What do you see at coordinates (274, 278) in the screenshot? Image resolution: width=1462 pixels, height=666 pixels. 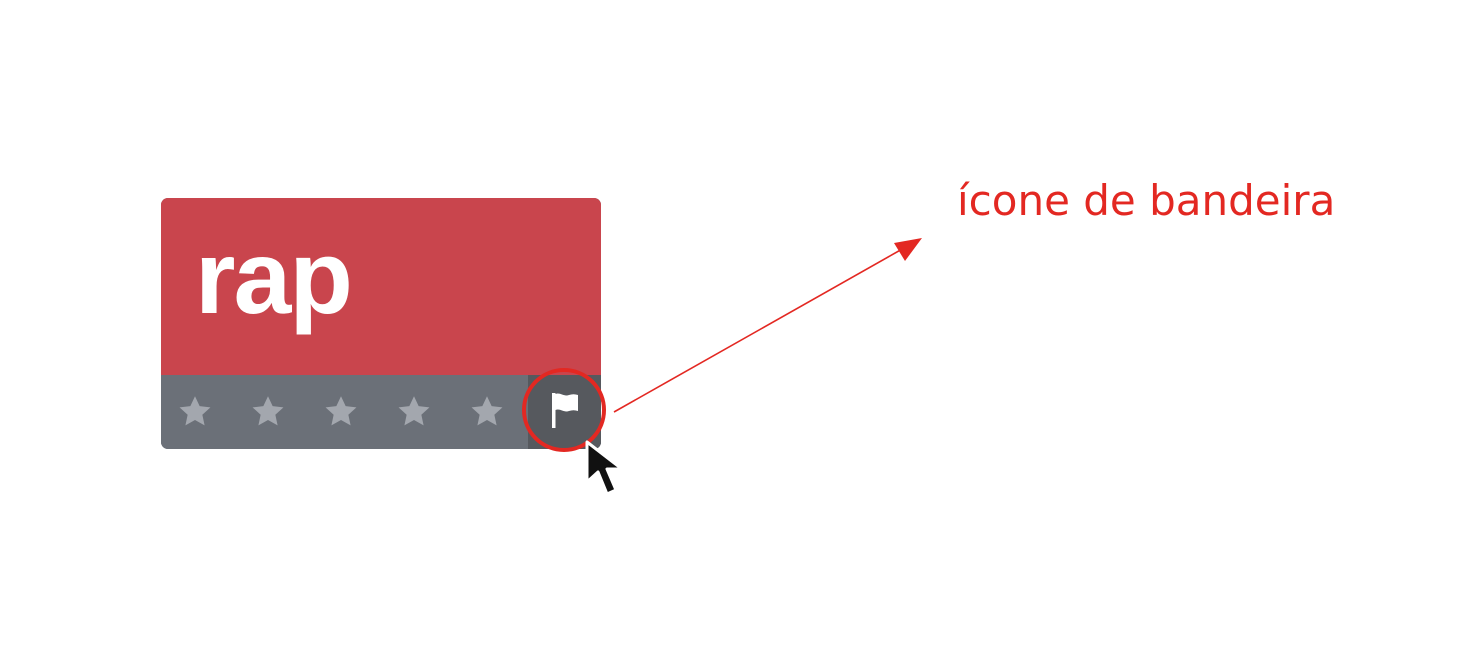 I see `tile-title: rap` at bounding box center [274, 278].